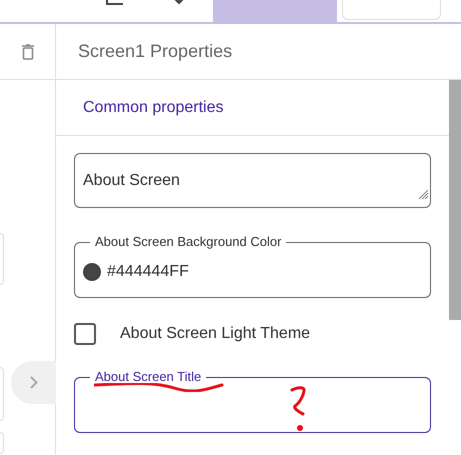 This screenshot has height=455, width=461. What do you see at coordinates (455, 200) in the screenshot?
I see `scrollbar` at bounding box center [455, 200].